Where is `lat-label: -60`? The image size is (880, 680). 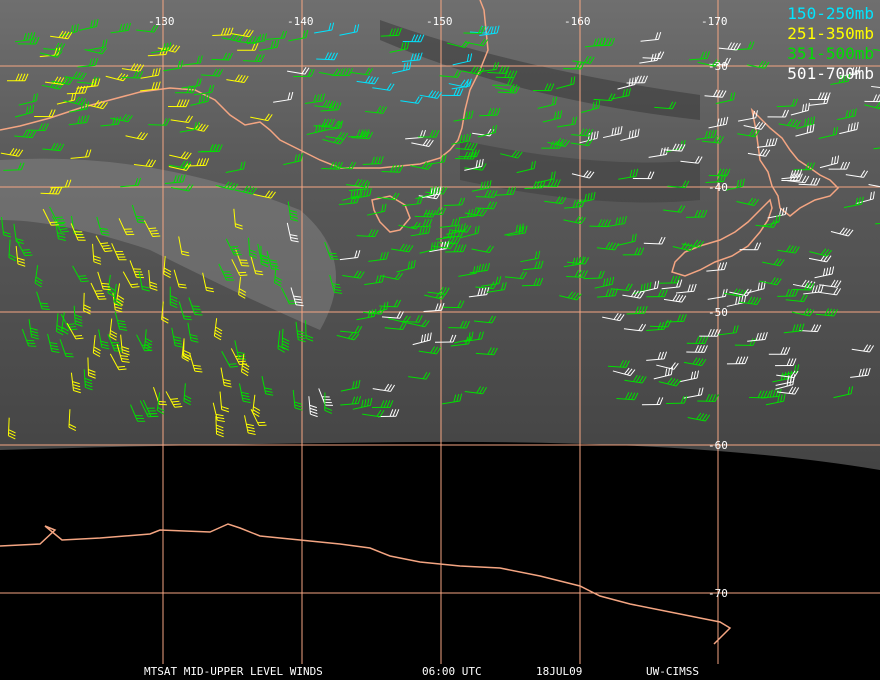 lat-label: -60 is located at coordinates (718, 445).